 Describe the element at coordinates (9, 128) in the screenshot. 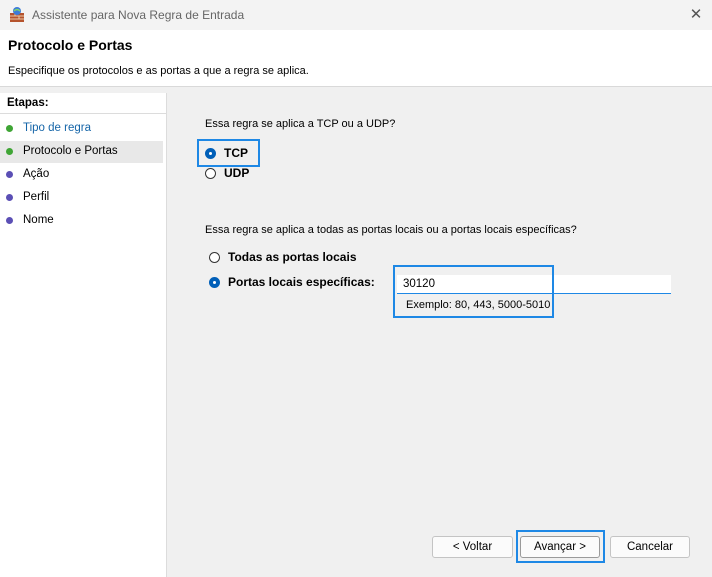

I see `step-done-icon` at that location.